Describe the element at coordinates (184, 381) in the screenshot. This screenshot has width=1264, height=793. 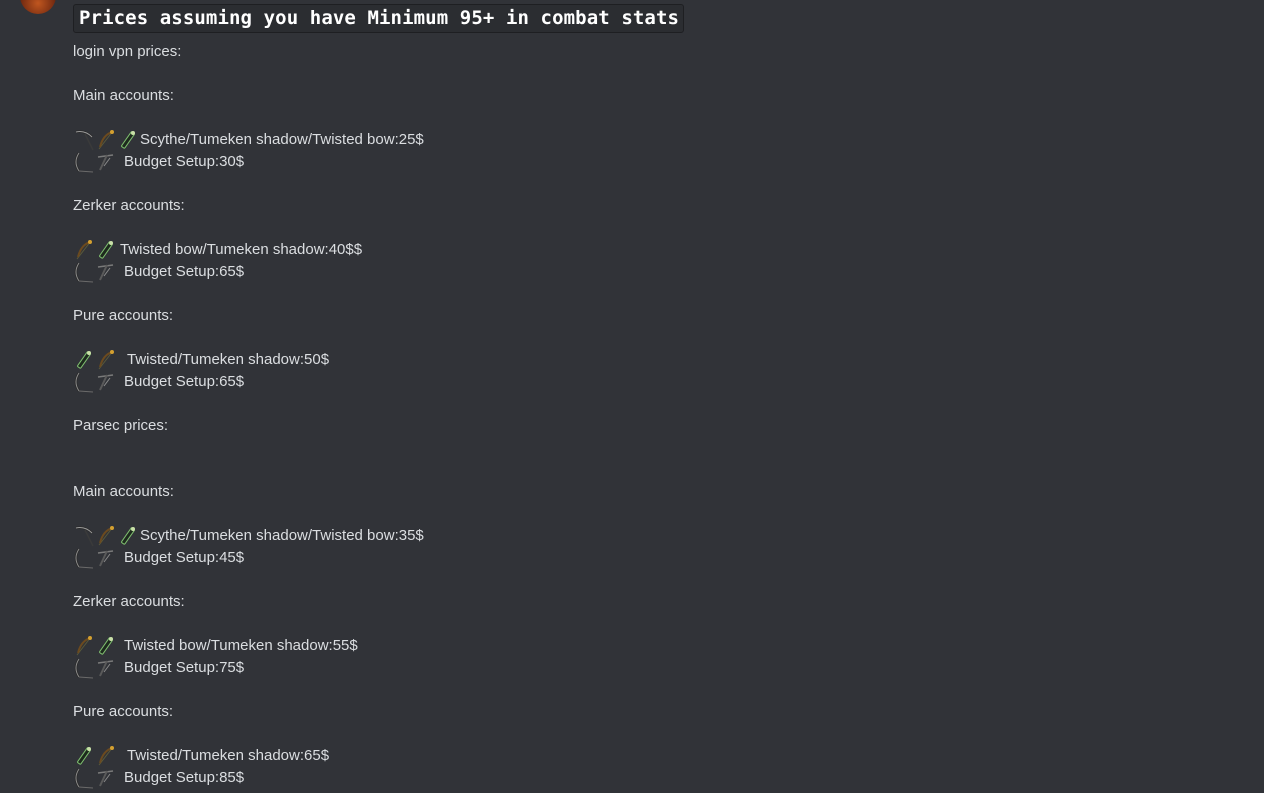
I see `login-pure-budget-price: Budget Setup:65$` at that location.